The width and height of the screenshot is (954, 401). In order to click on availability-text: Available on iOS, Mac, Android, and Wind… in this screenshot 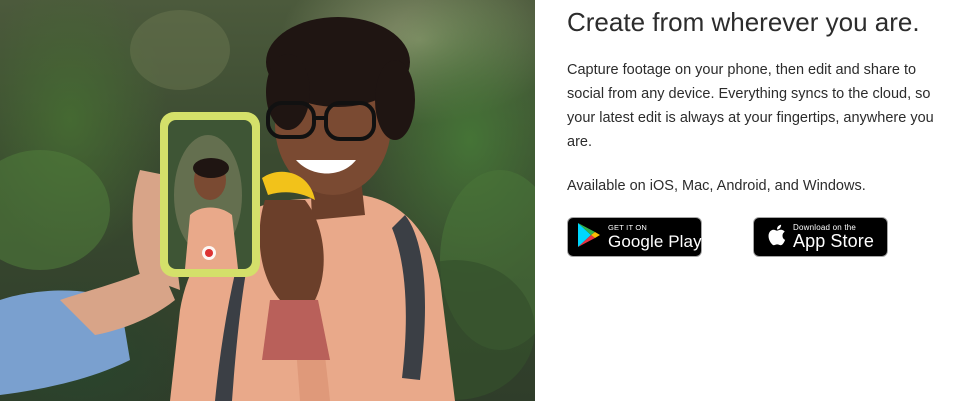, I will do `click(716, 186)`.